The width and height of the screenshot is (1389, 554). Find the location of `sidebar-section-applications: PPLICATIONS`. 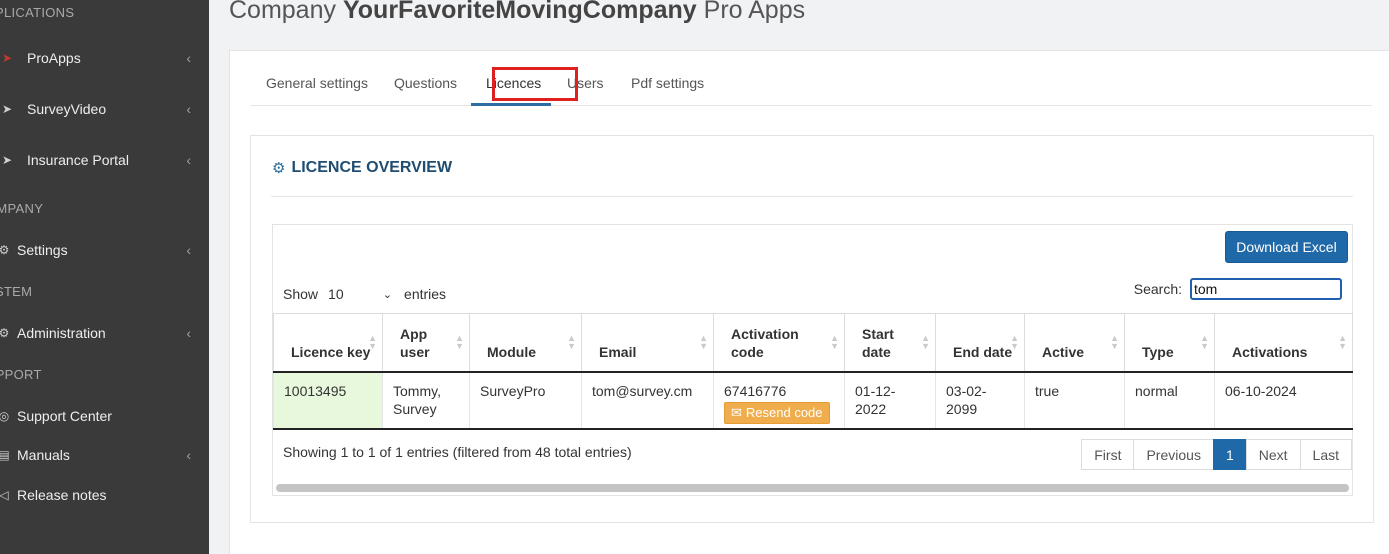

sidebar-section-applications: PPLICATIONS is located at coordinates (37, 12).